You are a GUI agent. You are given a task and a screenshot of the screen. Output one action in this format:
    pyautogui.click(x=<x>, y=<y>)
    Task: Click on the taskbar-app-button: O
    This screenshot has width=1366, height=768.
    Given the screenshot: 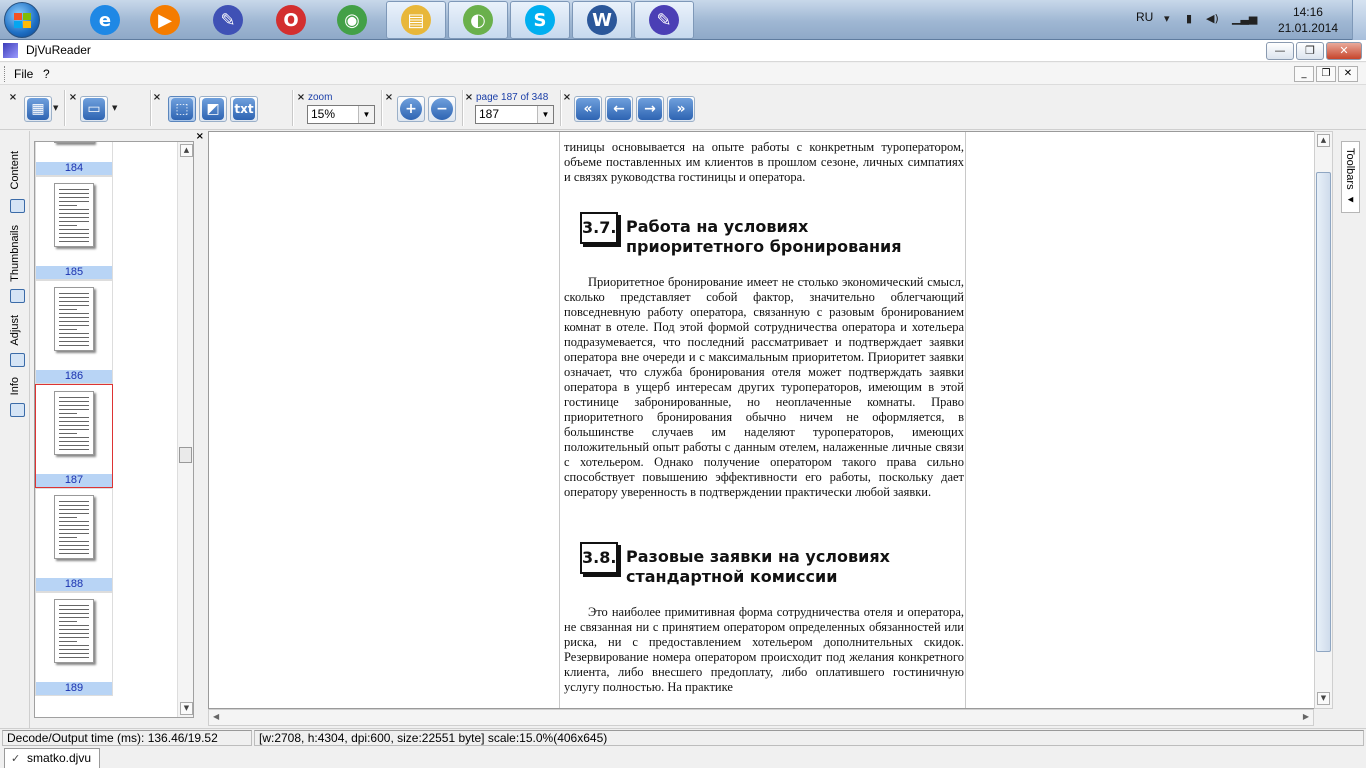 What is the action you would take?
    pyautogui.click(x=291, y=20)
    